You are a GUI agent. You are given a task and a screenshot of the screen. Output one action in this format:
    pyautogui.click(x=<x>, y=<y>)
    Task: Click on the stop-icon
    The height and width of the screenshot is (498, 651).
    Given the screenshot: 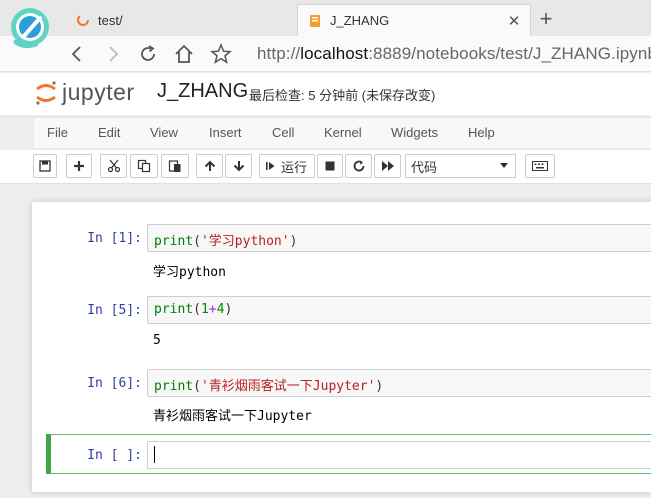 What is the action you would take?
    pyautogui.click(x=330, y=166)
    